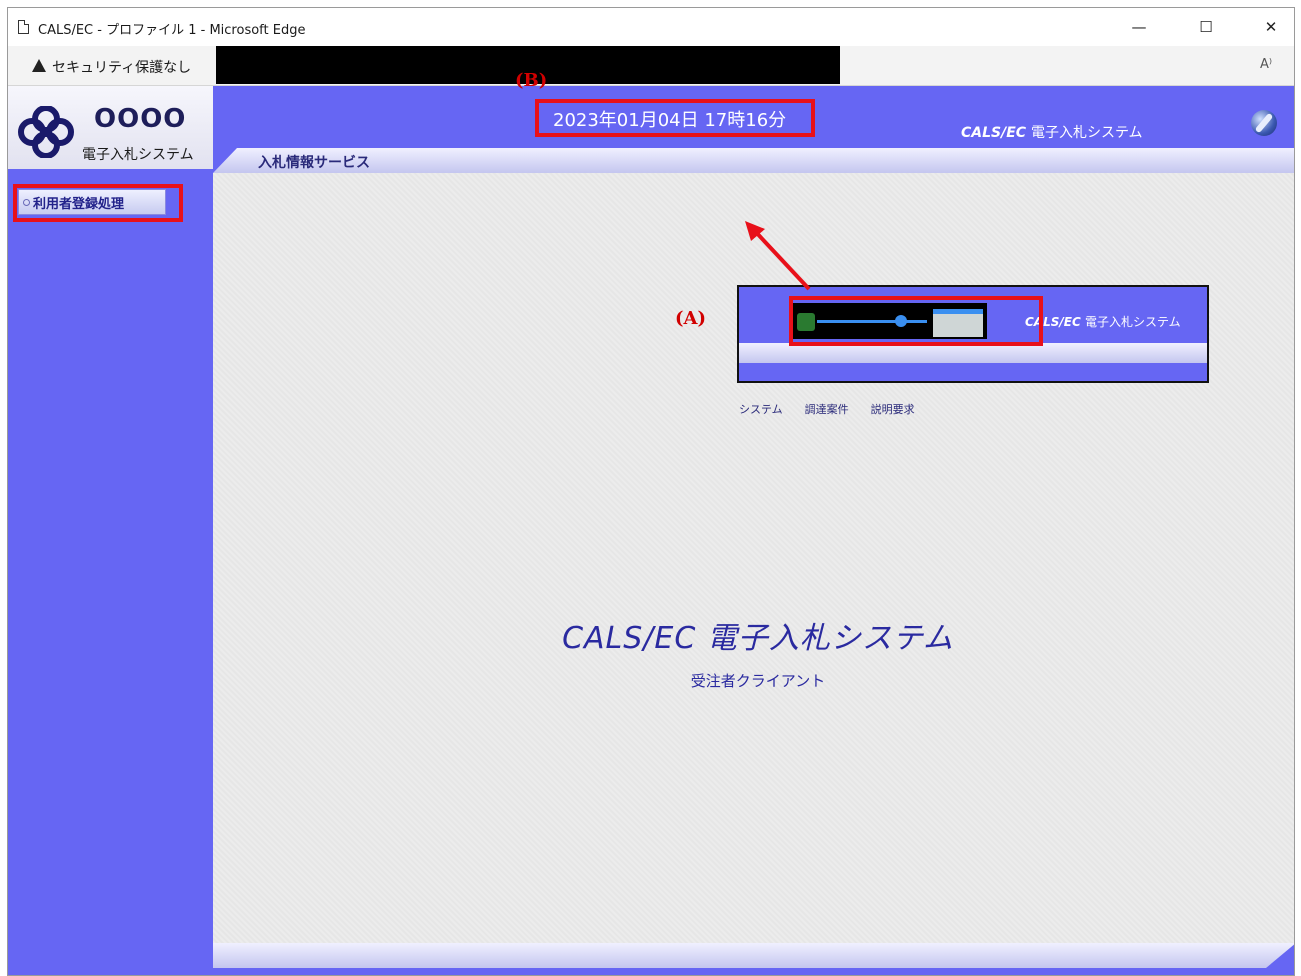 The height and width of the screenshot is (976, 1301). Describe the element at coordinates (753, 955) in the screenshot. I see `footer-strip` at that location.